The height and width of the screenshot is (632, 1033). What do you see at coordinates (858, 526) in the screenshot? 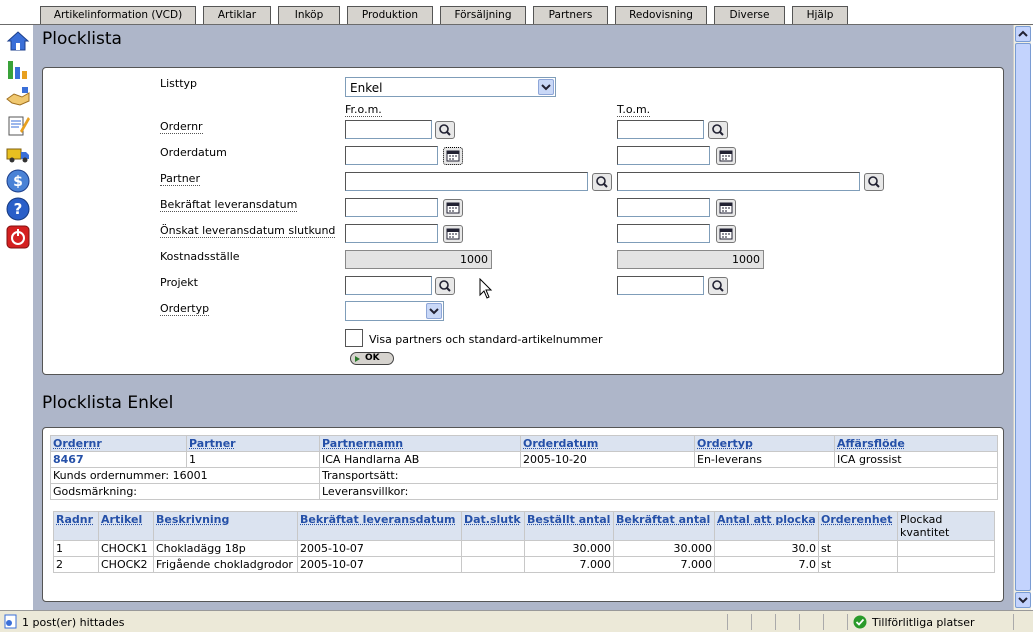
I see `col-orderenhet: Orderenhet` at bounding box center [858, 526].